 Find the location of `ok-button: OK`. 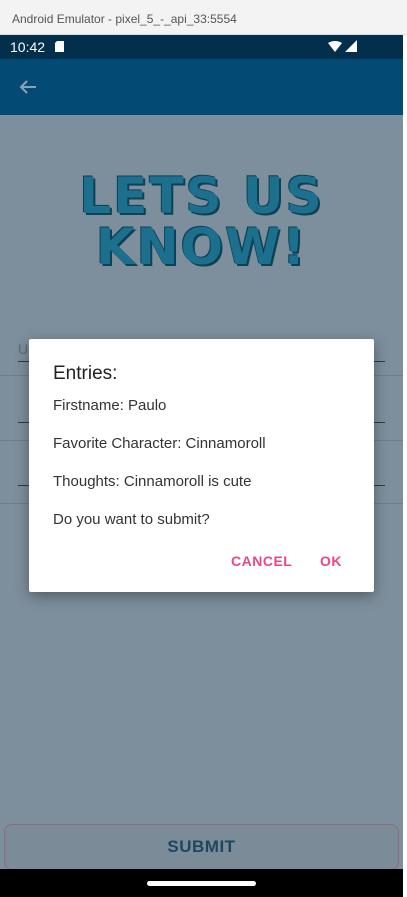

ok-button: OK is located at coordinates (331, 561).